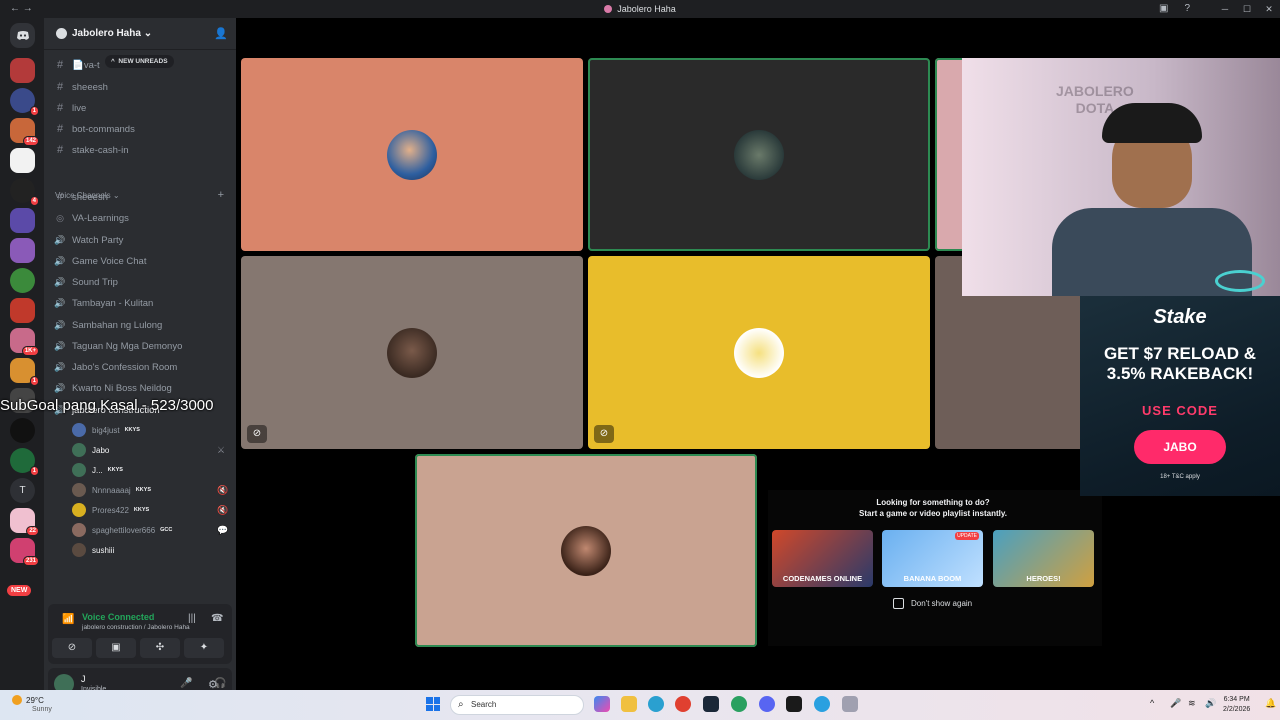  I want to click on copilot-icon, so click(602, 704).